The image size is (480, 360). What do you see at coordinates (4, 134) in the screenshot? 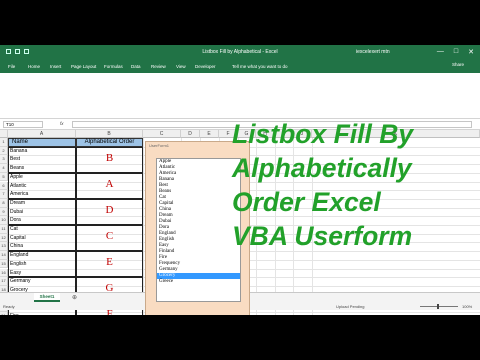
I see `select-all-corner` at bounding box center [4, 134].